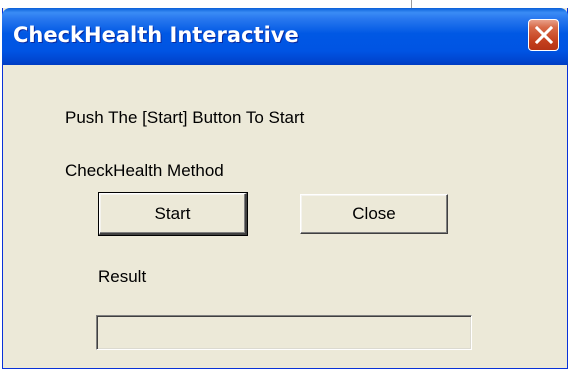 The height and width of the screenshot is (379, 573). What do you see at coordinates (185, 117) in the screenshot?
I see `instruction-text: Push The [Start] Button To Start` at bounding box center [185, 117].